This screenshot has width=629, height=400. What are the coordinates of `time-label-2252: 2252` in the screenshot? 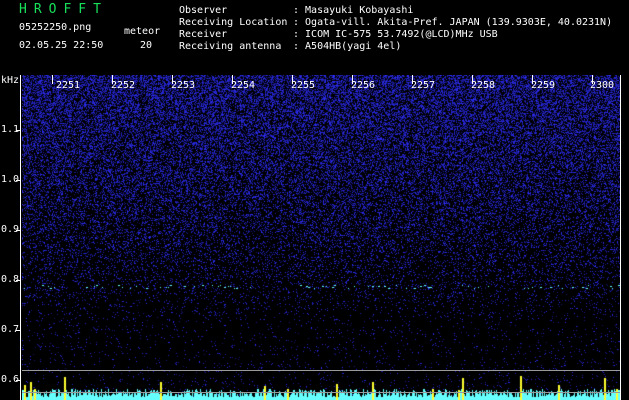 It's located at (123, 85).